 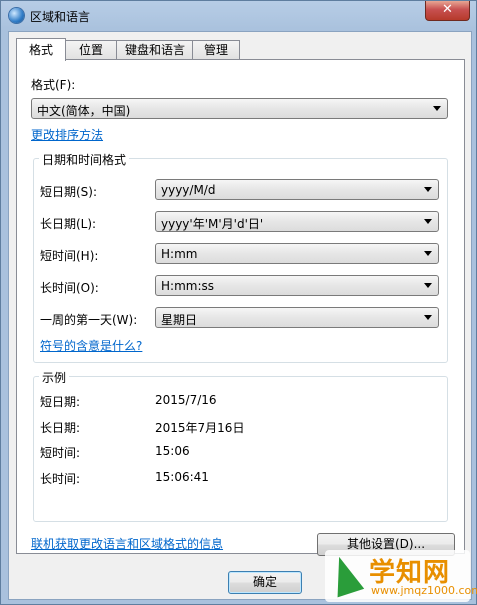 I want to click on title-bar: 区域和语言 ✕, so click(x=239, y=16).